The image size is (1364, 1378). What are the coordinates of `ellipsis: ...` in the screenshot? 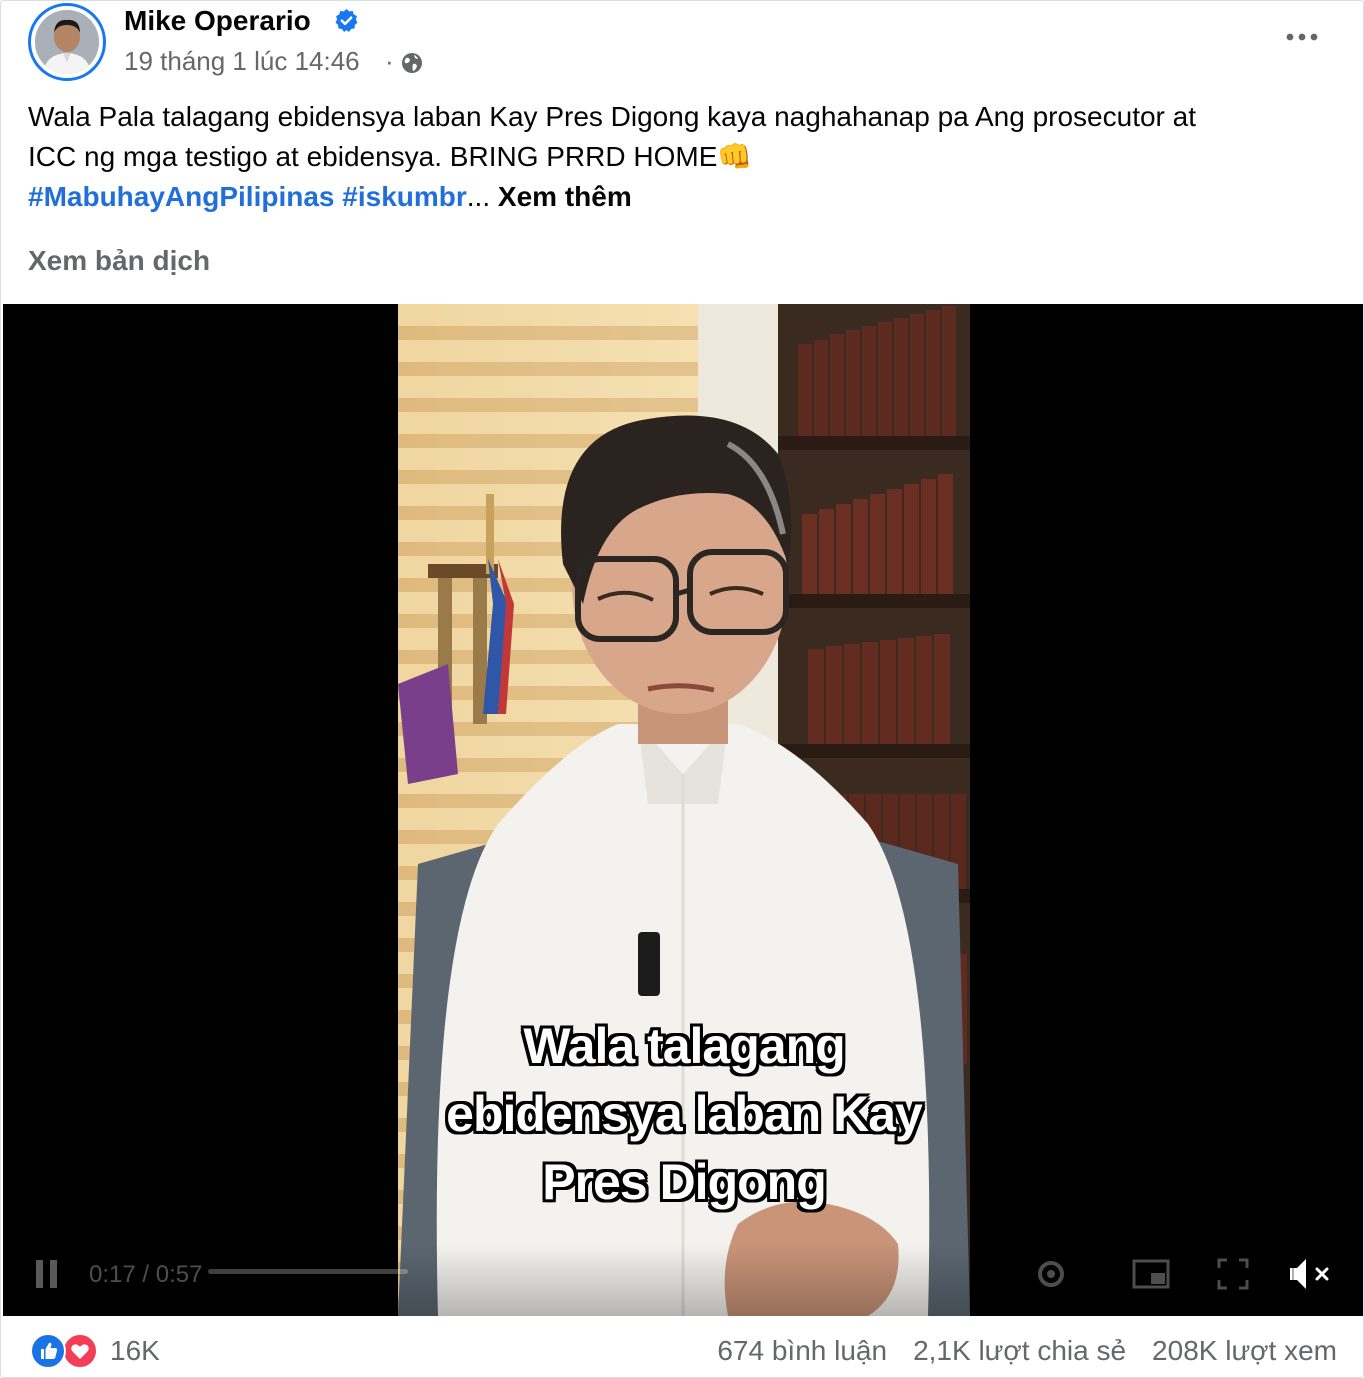 It's located at (478, 196).